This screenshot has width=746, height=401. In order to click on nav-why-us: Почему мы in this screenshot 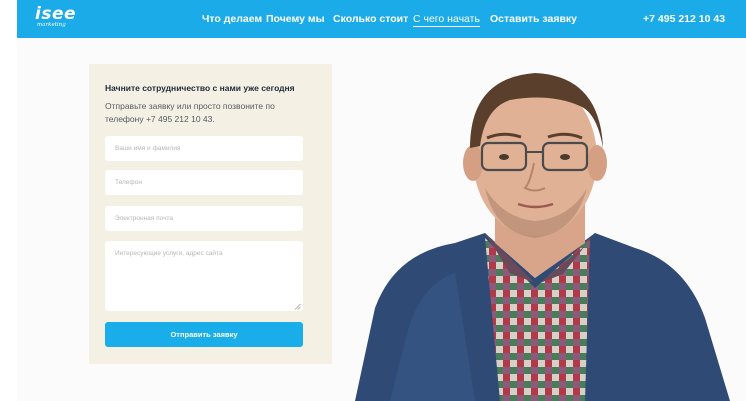, I will do `click(295, 19)`.